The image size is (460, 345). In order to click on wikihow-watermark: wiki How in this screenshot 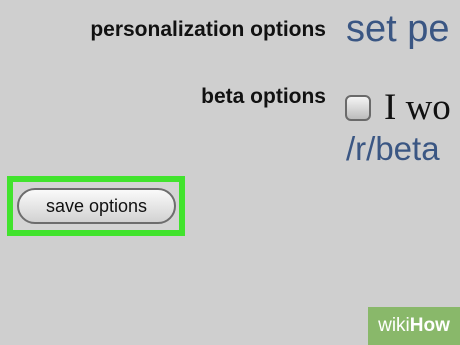, I will do `click(414, 326)`.